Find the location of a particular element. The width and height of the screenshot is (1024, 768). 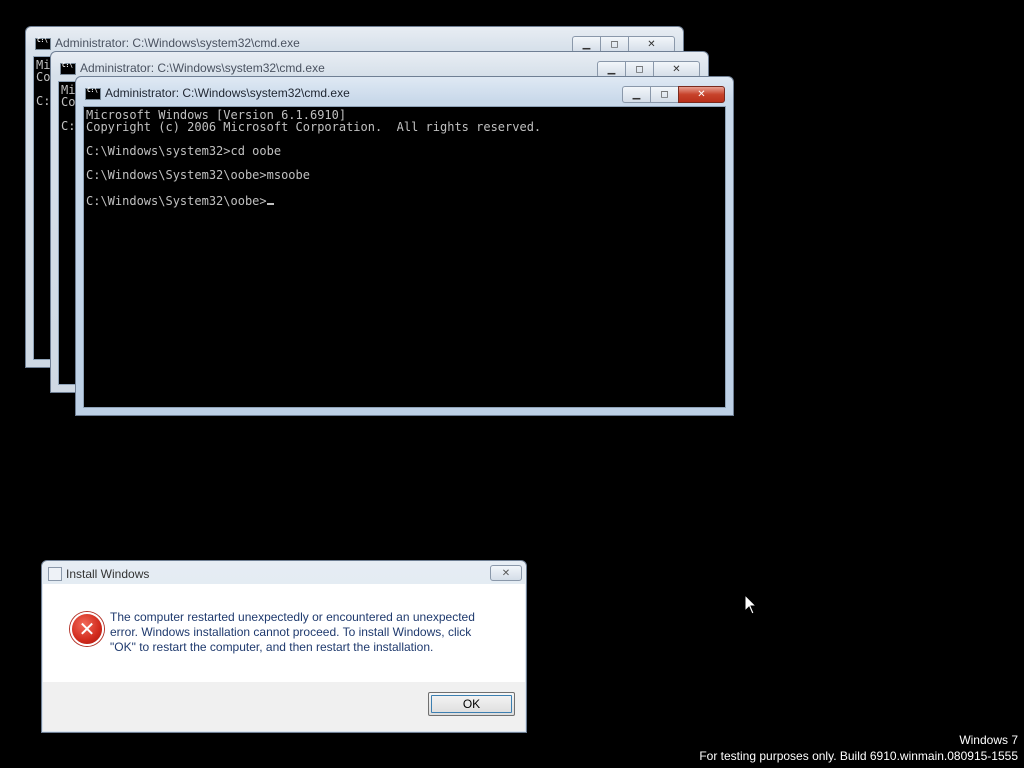

console-line: C:\Windows\System32\oobe>msoobe is located at coordinates (198, 175).